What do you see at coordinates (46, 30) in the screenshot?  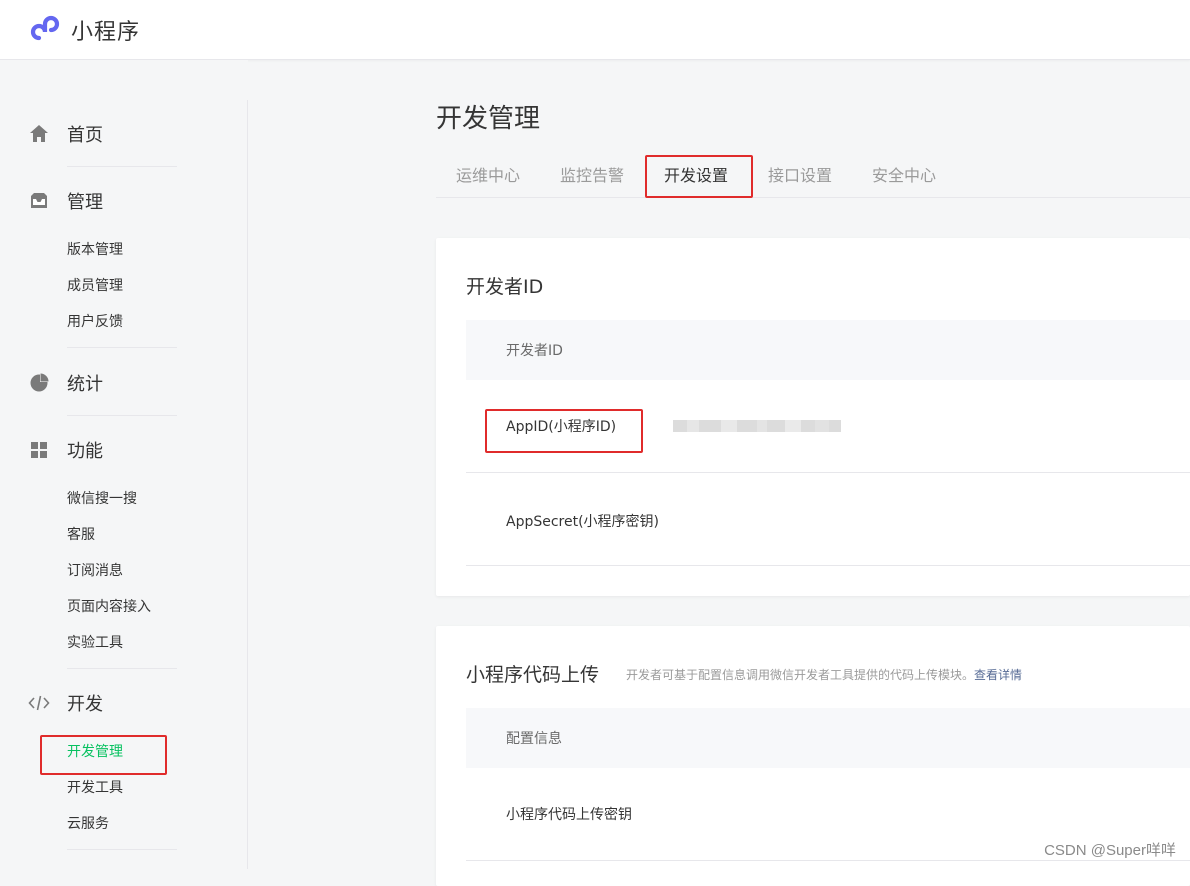 I see `mini-program-logo-icon` at bounding box center [46, 30].